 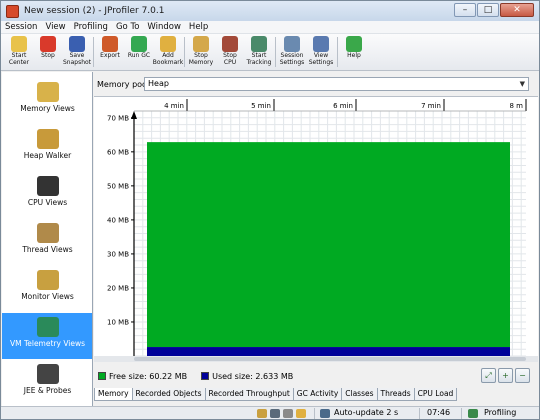 I want to click on x-tick-label: 8 m, so click(x=517, y=106).